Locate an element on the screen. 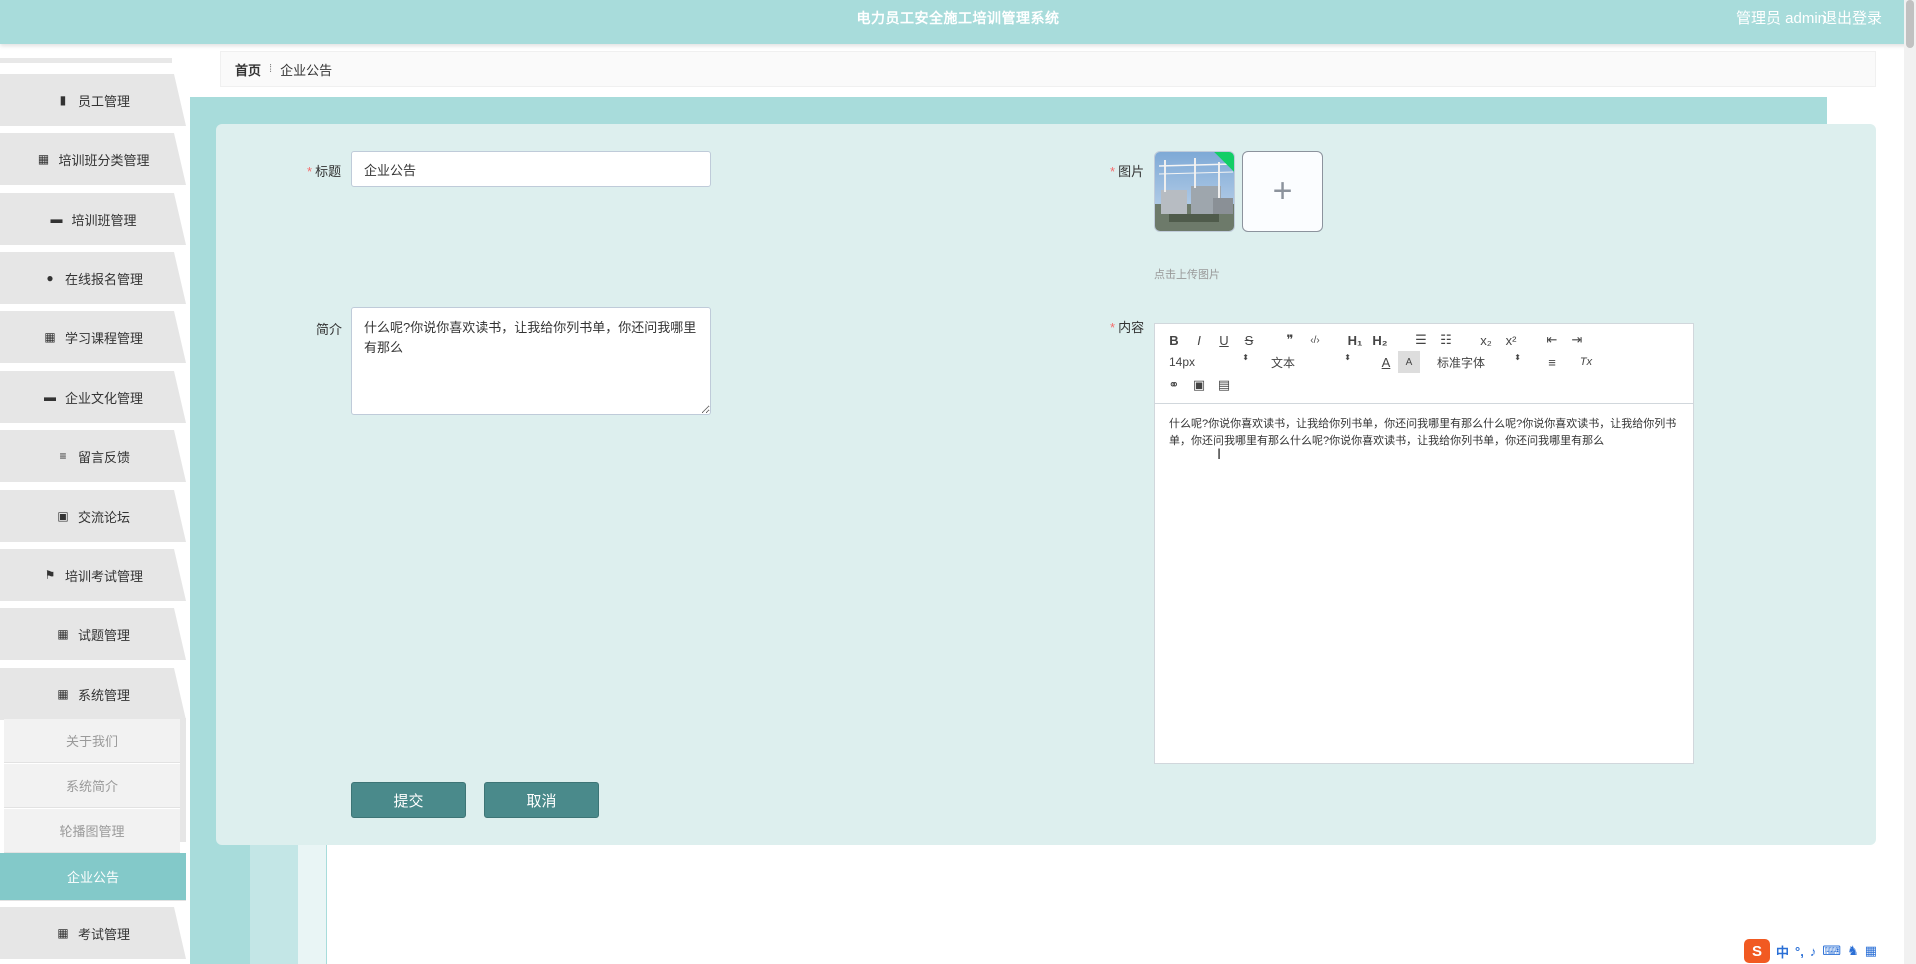 Image resolution: width=1916 pixels, height=964 pixels. link-button: ⚭ is located at coordinates (1174, 385).